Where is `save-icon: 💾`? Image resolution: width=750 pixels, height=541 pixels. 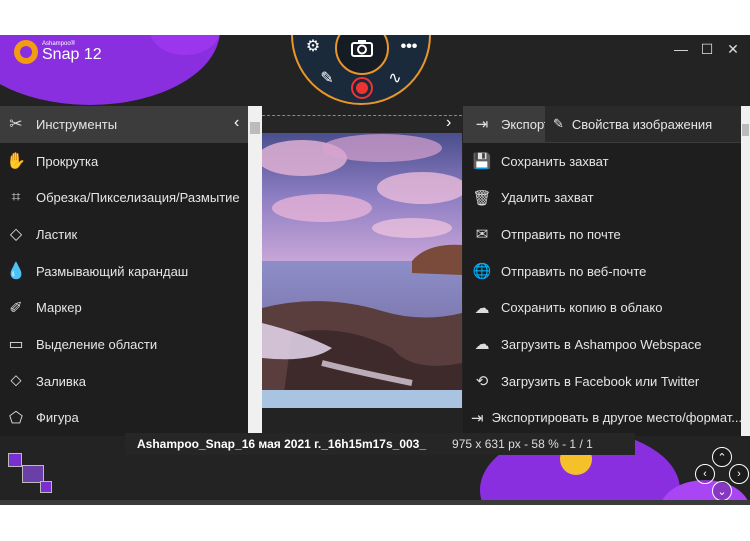 save-icon: 💾 is located at coordinates (482, 162).